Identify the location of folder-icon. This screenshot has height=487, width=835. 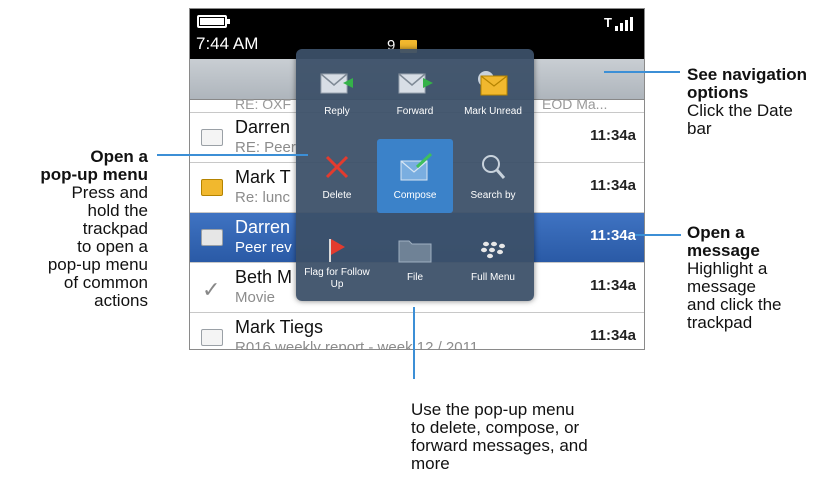
(415, 250).